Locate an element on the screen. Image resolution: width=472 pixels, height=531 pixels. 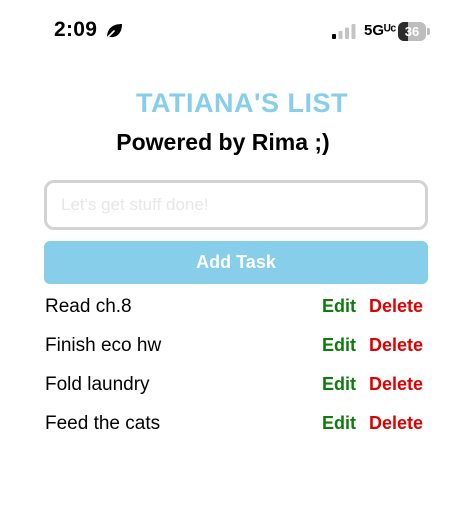
task-text: Finish eco hw is located at coordinates (103, 345).